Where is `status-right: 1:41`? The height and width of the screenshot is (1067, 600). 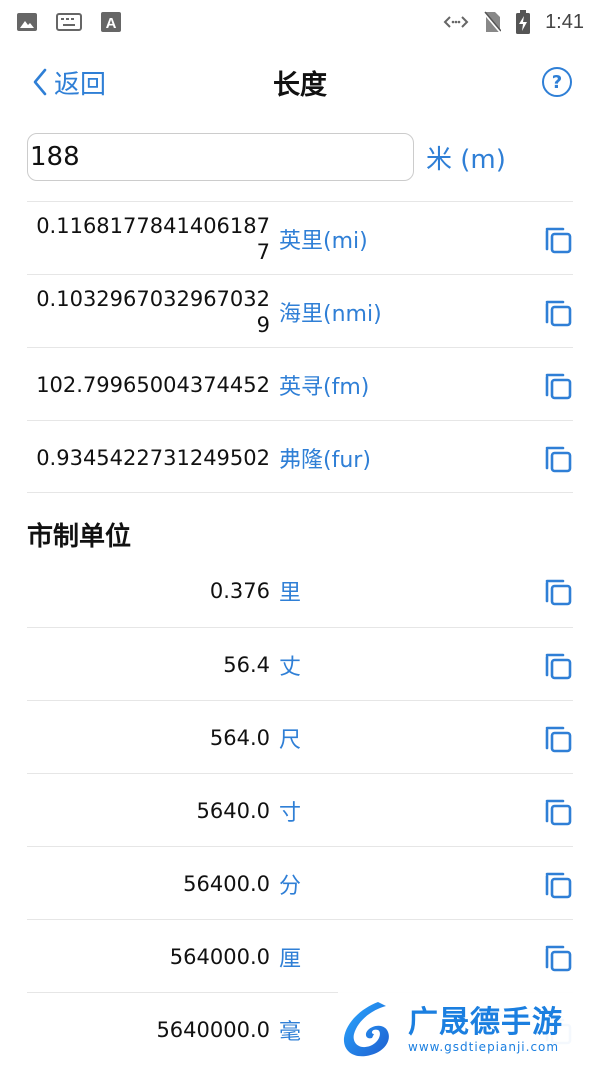 status-right: 1:41 is located at coordinates (513, 22).